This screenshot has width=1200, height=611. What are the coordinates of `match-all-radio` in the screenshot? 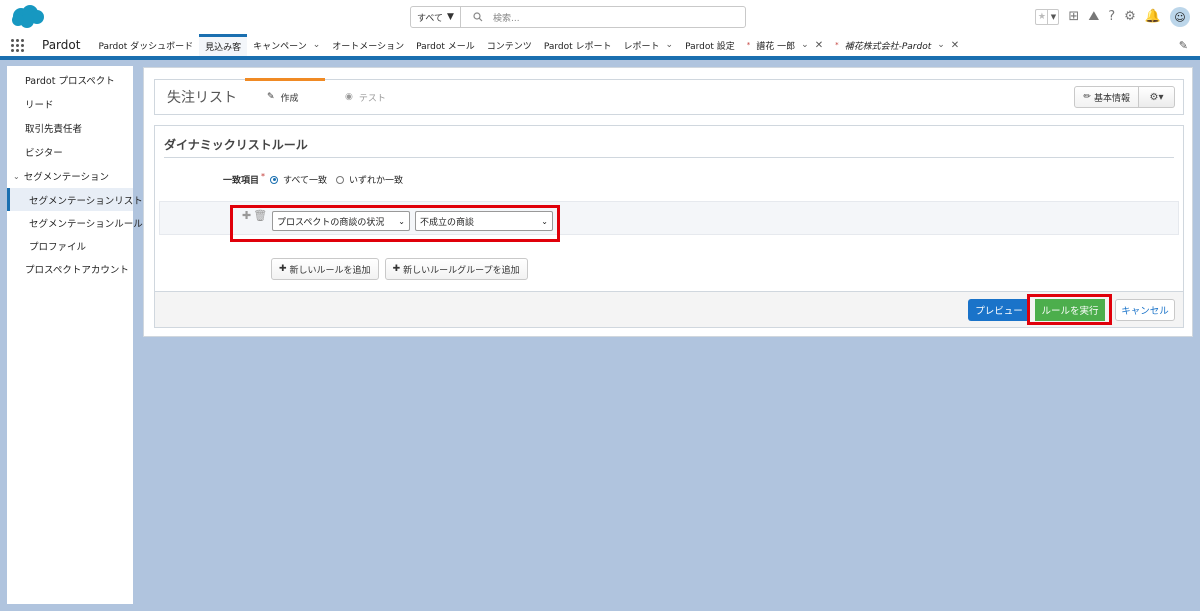 It's located at (274, 179).